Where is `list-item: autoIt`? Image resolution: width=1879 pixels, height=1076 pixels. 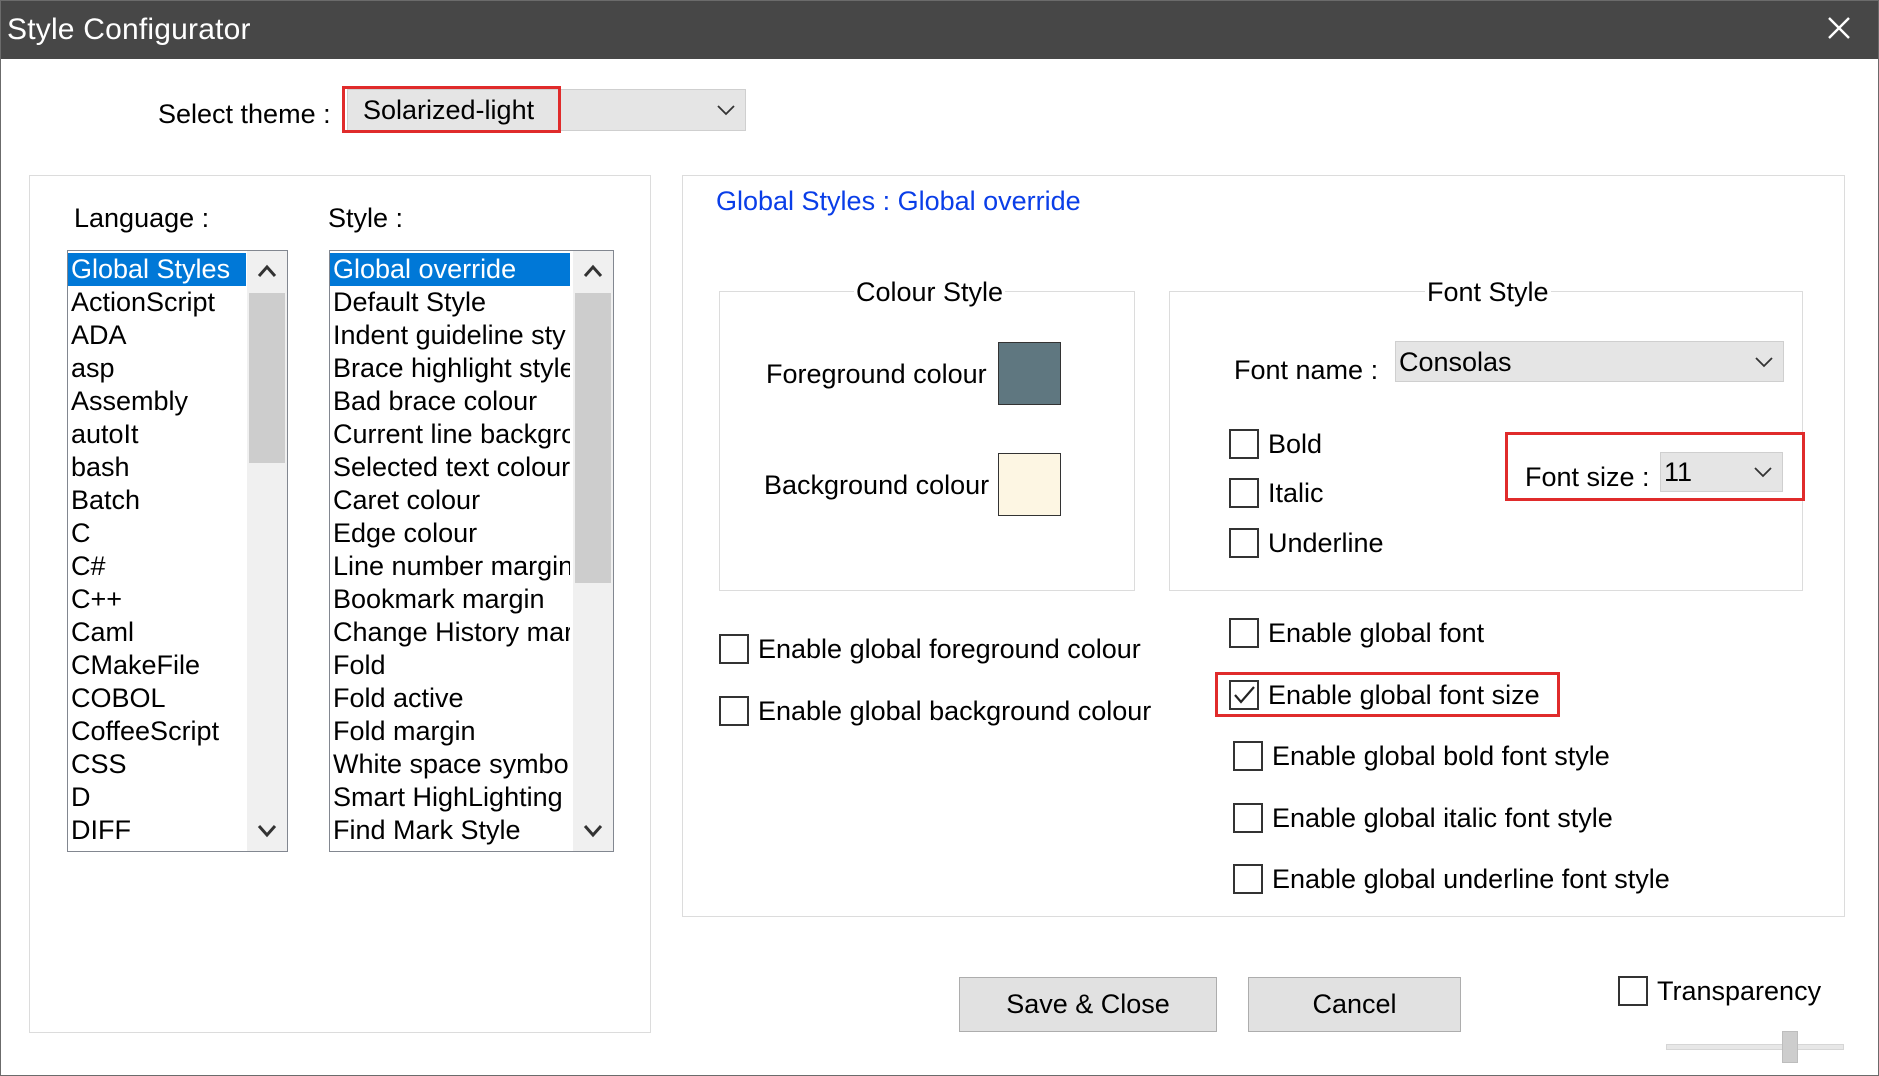 list-item: autoIt is located at coordinates (157, 434).